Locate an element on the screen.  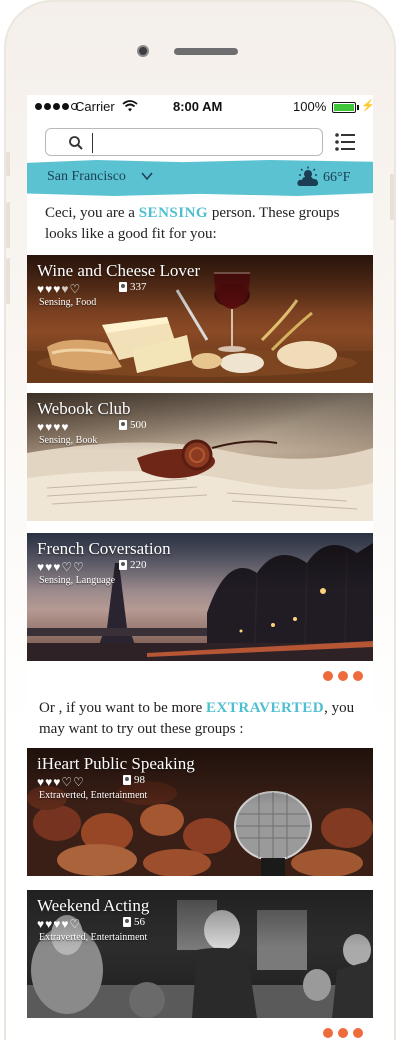
member-count: 98 is located at coordinates (134, 780).